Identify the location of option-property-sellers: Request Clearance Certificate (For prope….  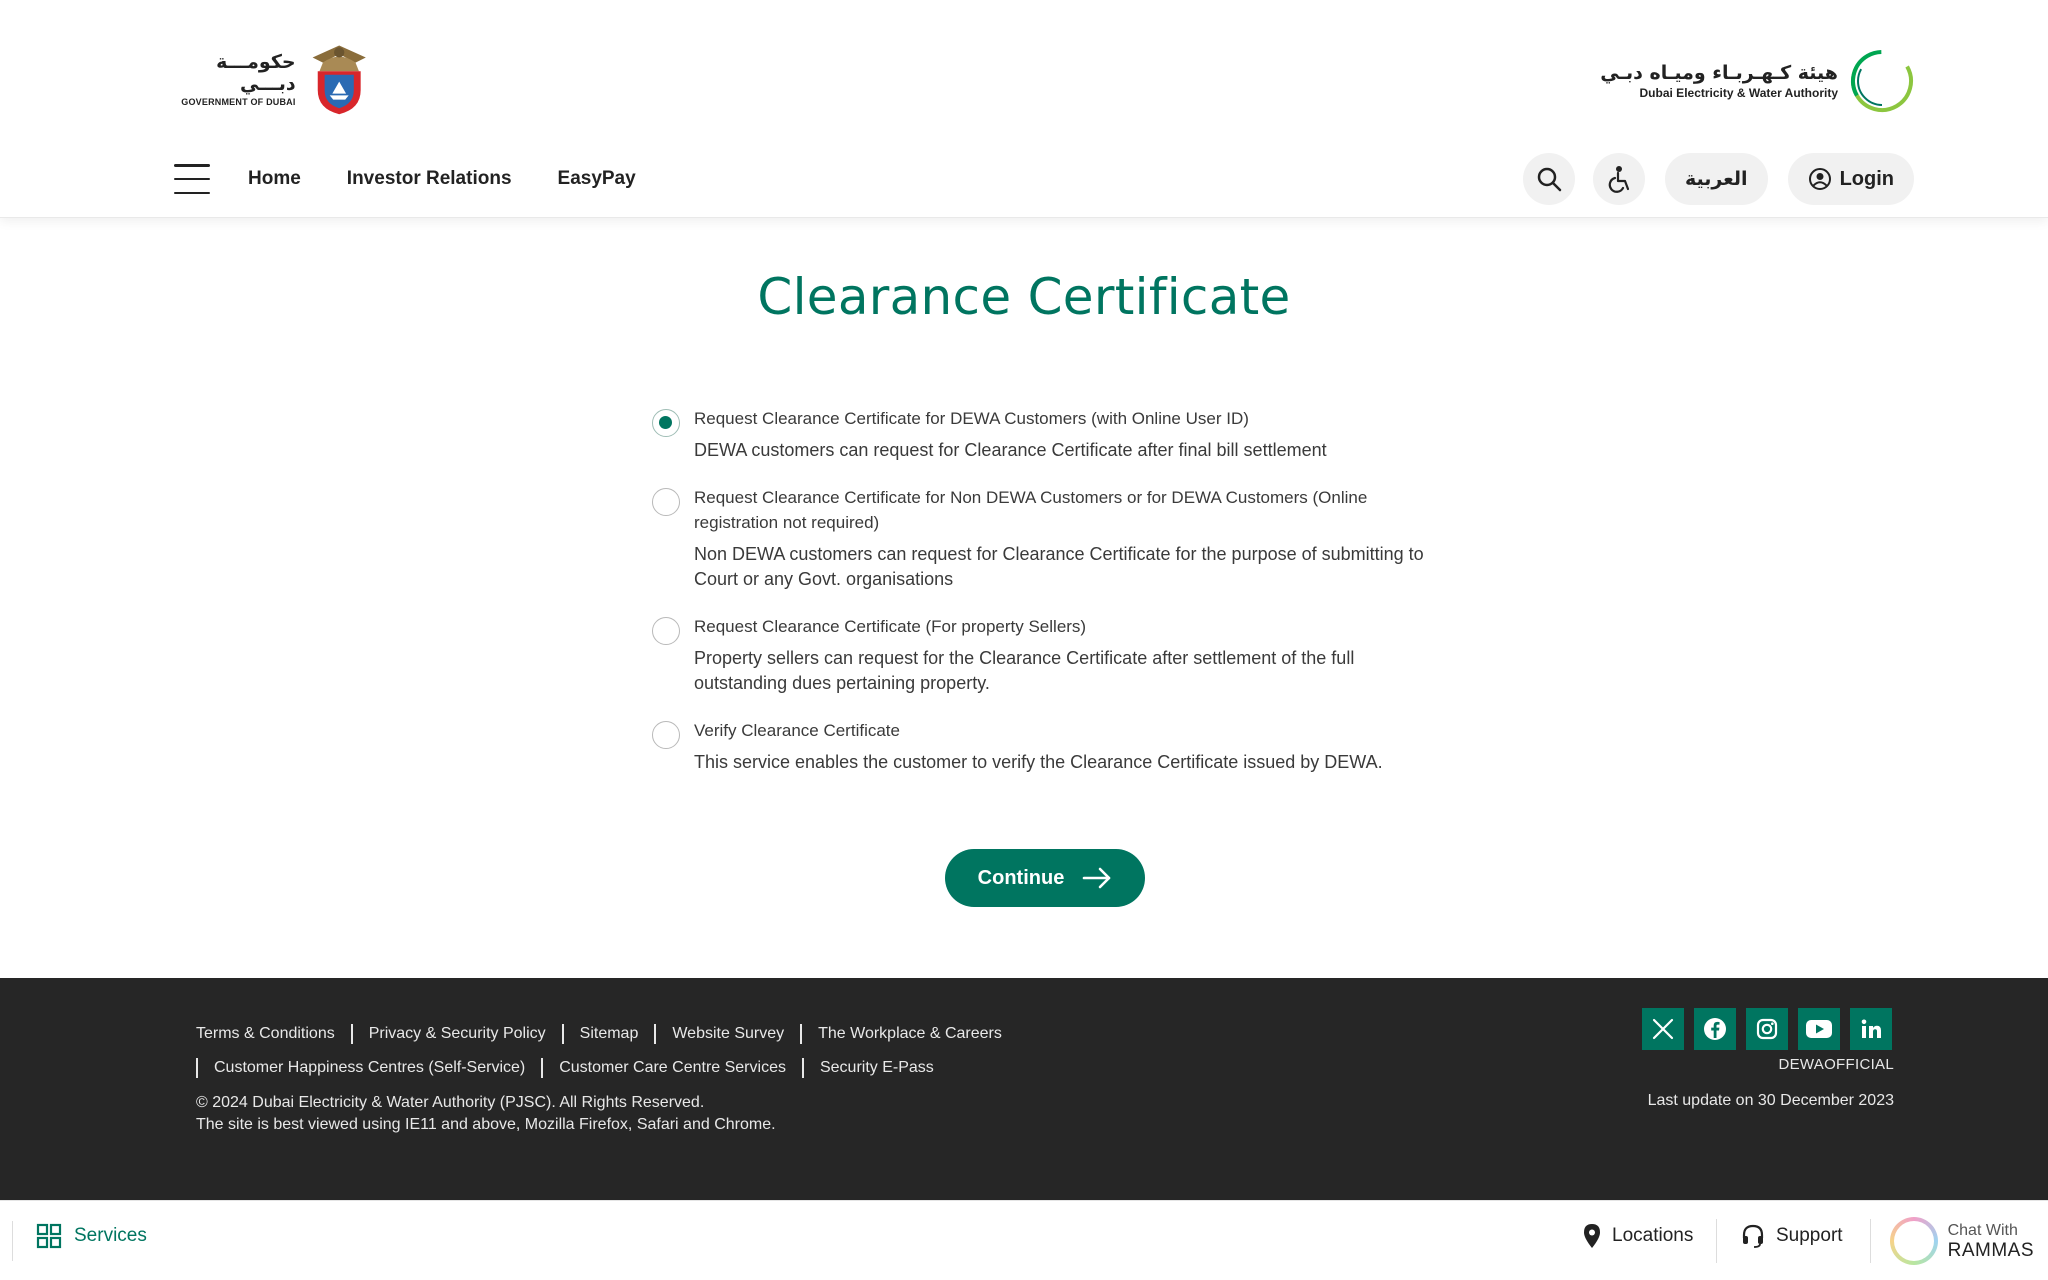
(1040, 655).